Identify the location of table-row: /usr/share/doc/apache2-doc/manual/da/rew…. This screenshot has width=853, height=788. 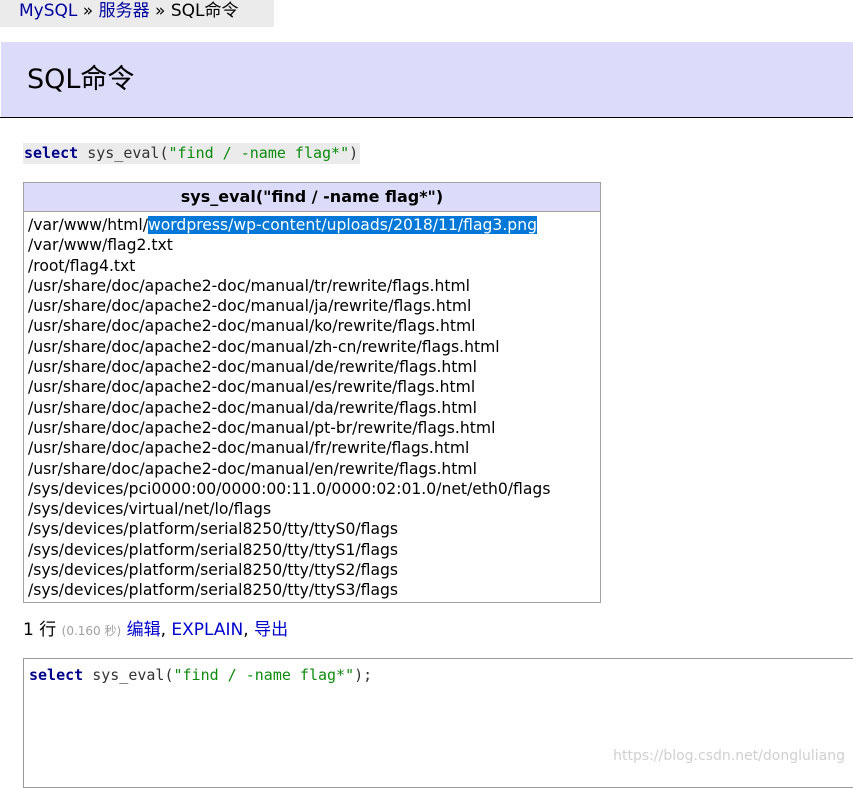
(252, 407).